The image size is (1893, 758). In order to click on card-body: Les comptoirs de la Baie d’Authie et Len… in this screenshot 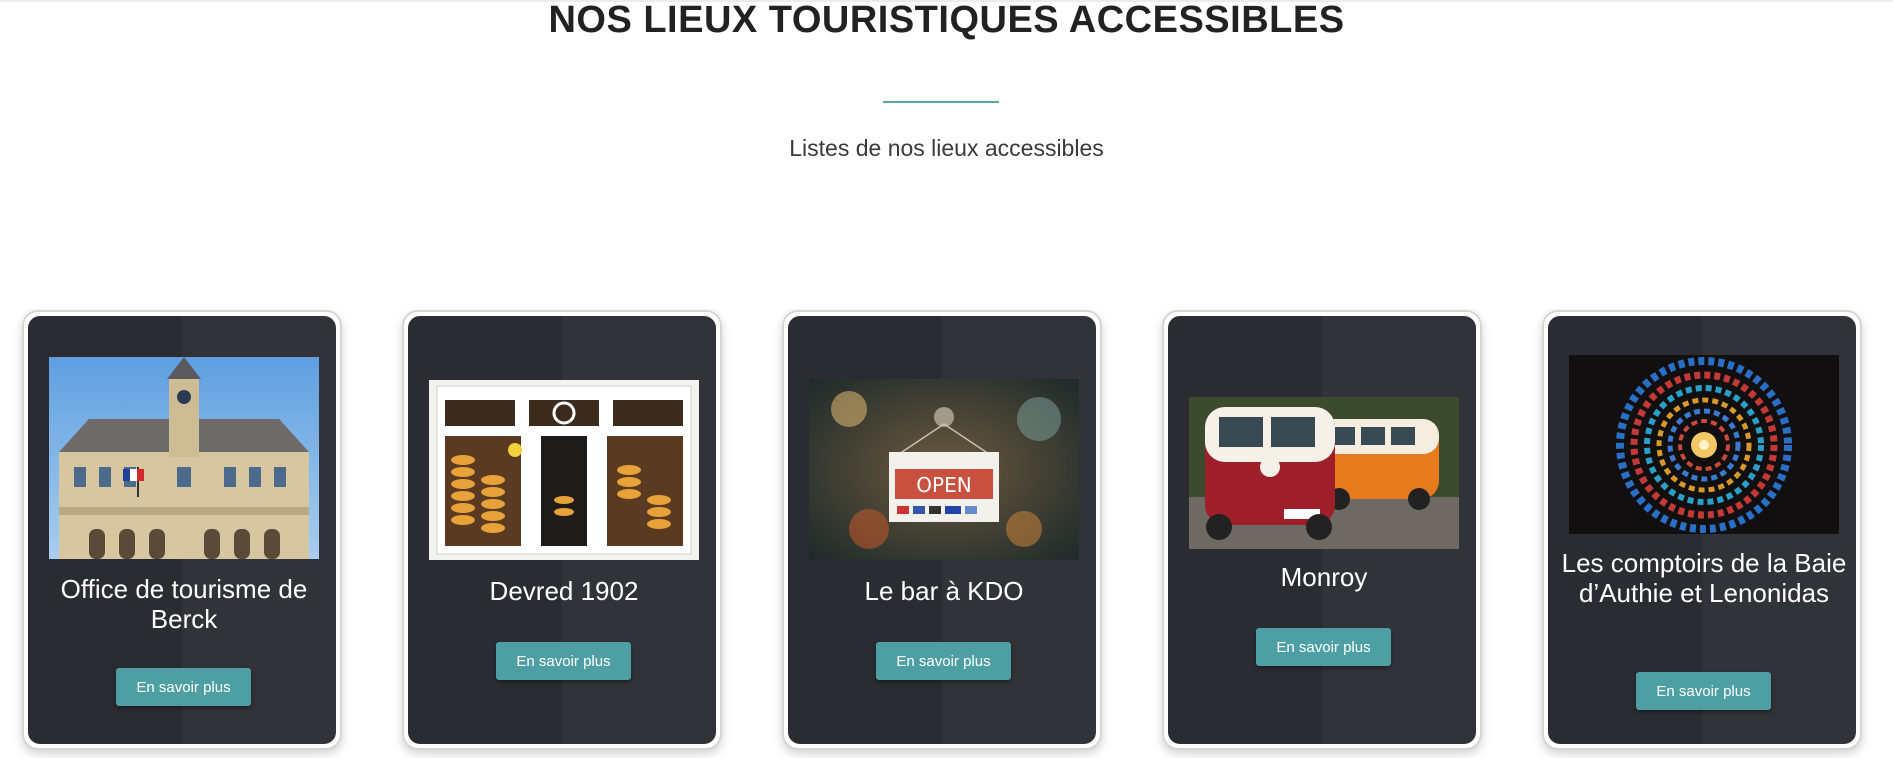, I will do `click(1702, 530)`.